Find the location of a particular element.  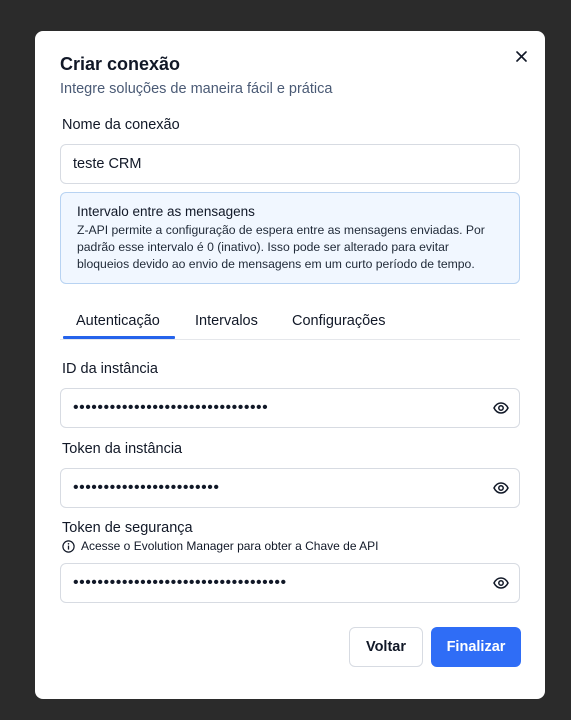

instance-token-input: •••••••••••••••••••••••• is located at coordinates (290, 488).